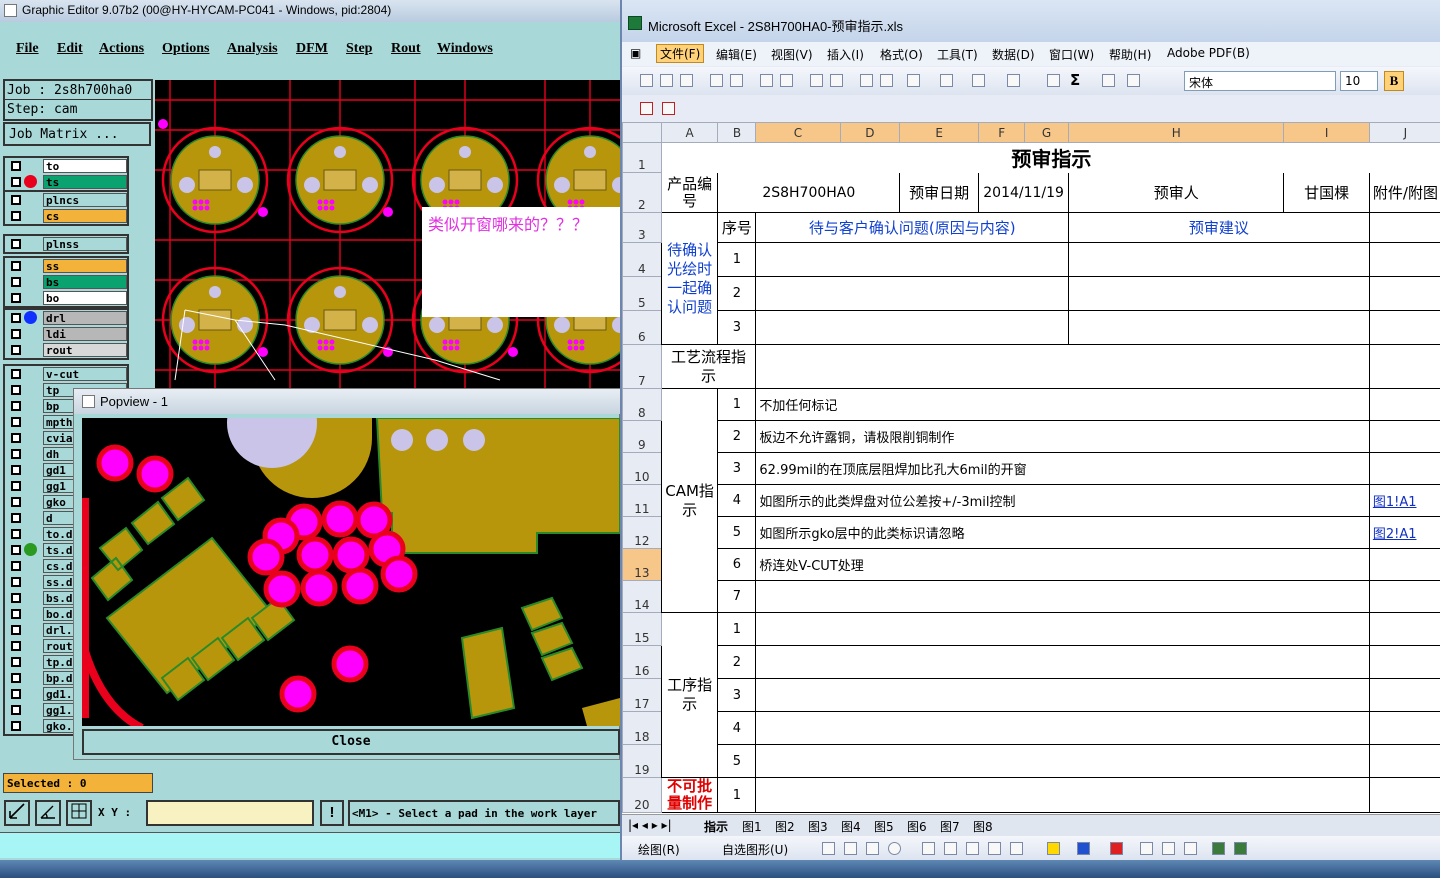  I want to click on cam-instruction-cell: 62.99mil的在顶底层阻焊加比孔大6mil的开窗, so click(1062, 468).